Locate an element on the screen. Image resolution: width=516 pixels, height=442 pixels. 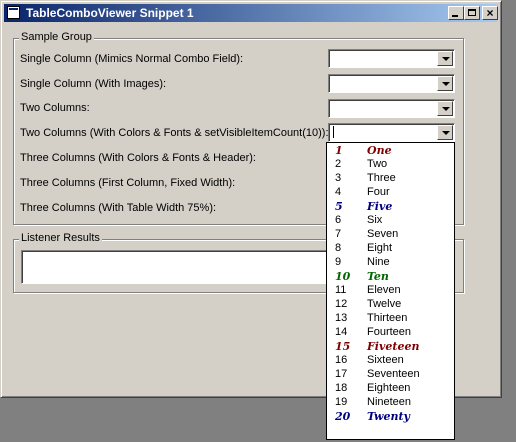
dropdown-item-number: 16 is located at coordinates (341, 360).